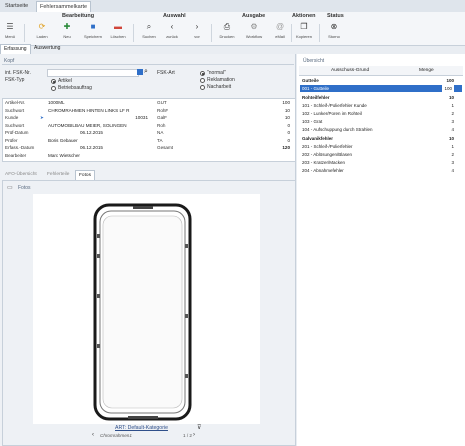  Describe the element at coordinates (288, 125) in the screenshot. I see `stat-roh-value: 0` at that location.